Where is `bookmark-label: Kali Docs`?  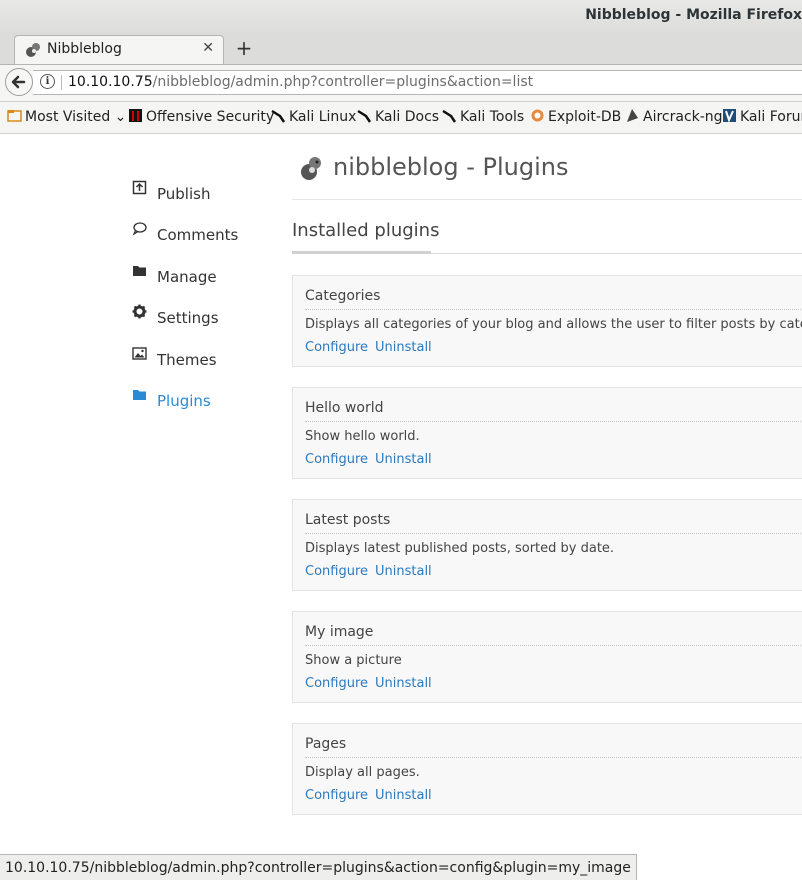
bookmark-label: Kali Docs is located at coordinates (407, 117).